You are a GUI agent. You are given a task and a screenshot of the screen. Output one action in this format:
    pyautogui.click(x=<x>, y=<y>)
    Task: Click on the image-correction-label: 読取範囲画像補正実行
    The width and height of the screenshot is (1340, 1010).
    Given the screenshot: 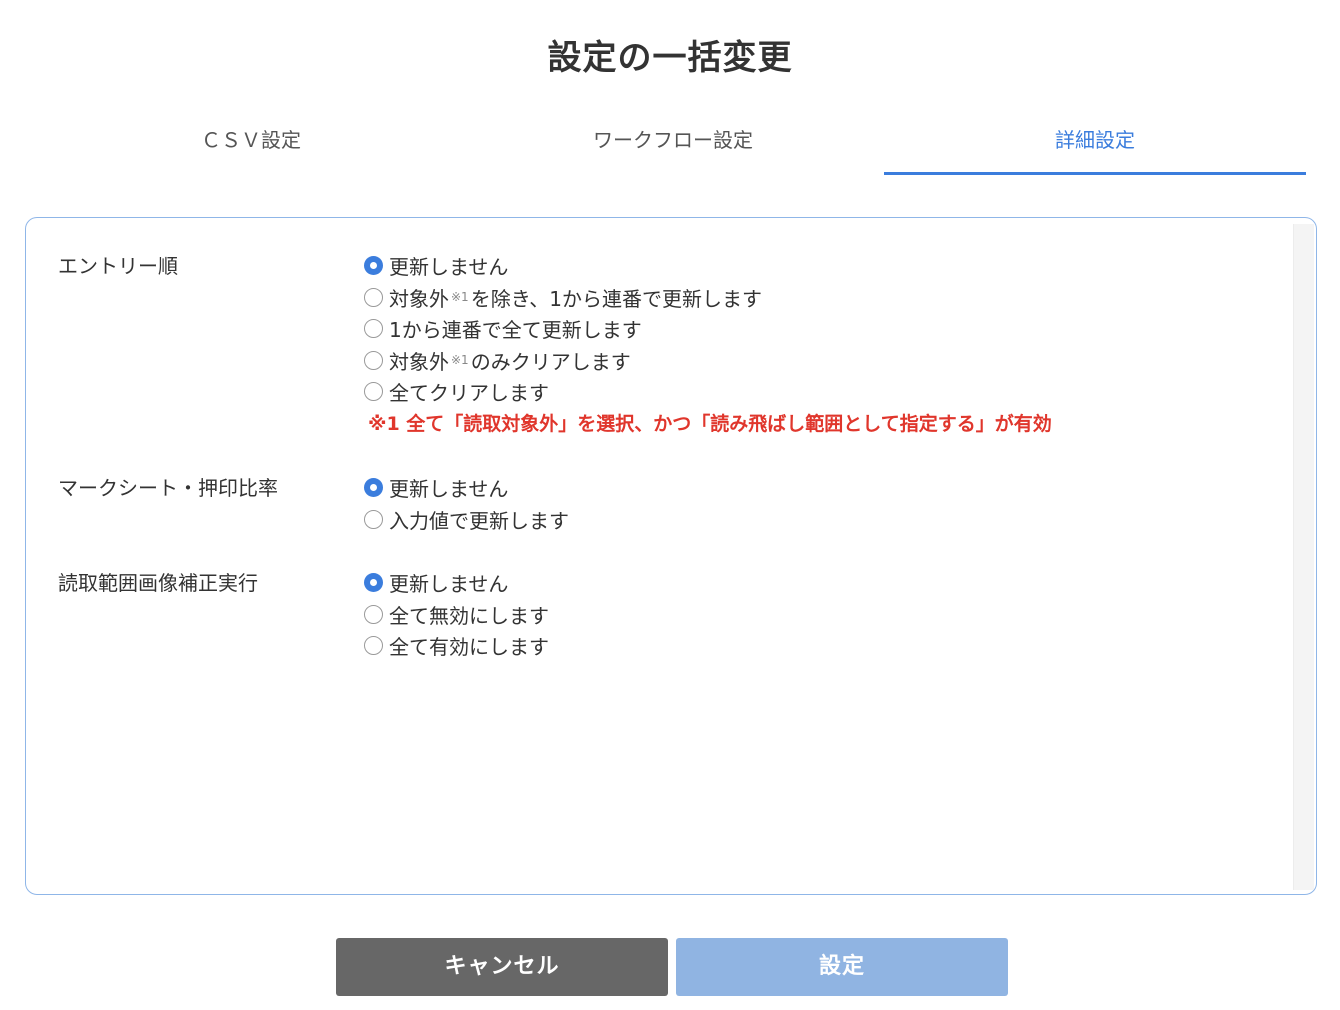 What is the action you would take?
    pyautogui.click(x=158, y=583)
    